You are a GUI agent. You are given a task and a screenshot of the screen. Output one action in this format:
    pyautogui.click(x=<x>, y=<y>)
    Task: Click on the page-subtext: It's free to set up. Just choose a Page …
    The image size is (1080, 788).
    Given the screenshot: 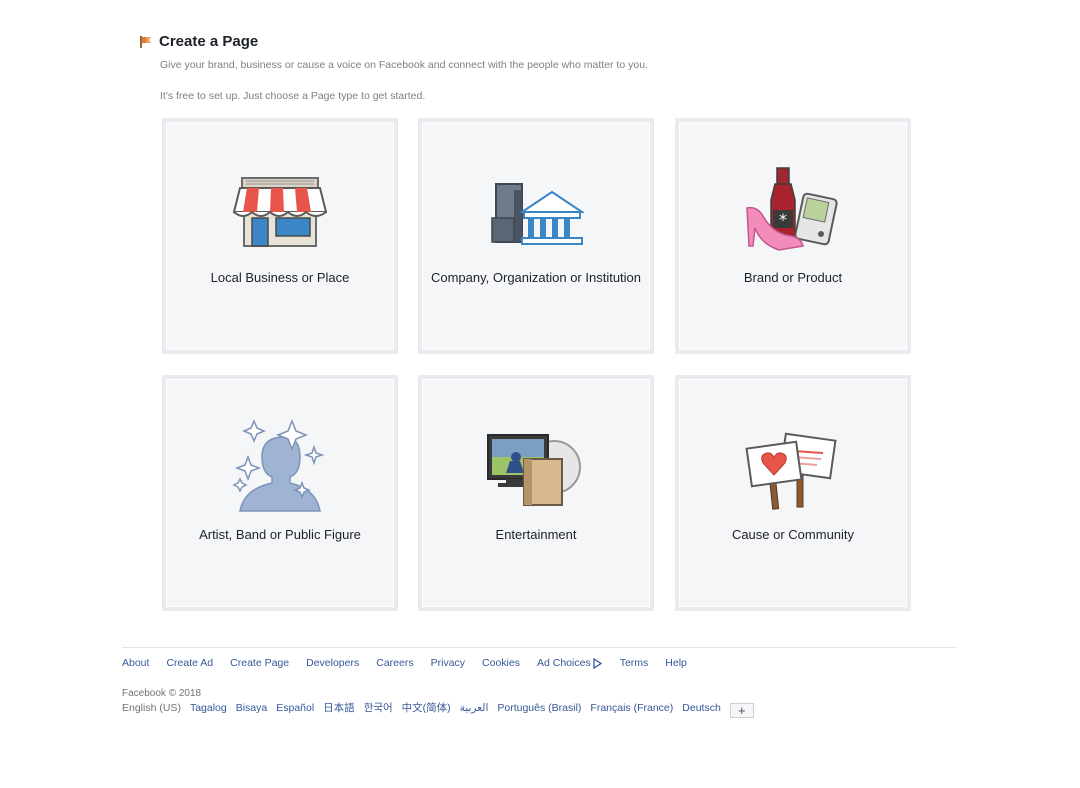 What is the action you would take?
    pyautogui.click(x=293, y=96)
    